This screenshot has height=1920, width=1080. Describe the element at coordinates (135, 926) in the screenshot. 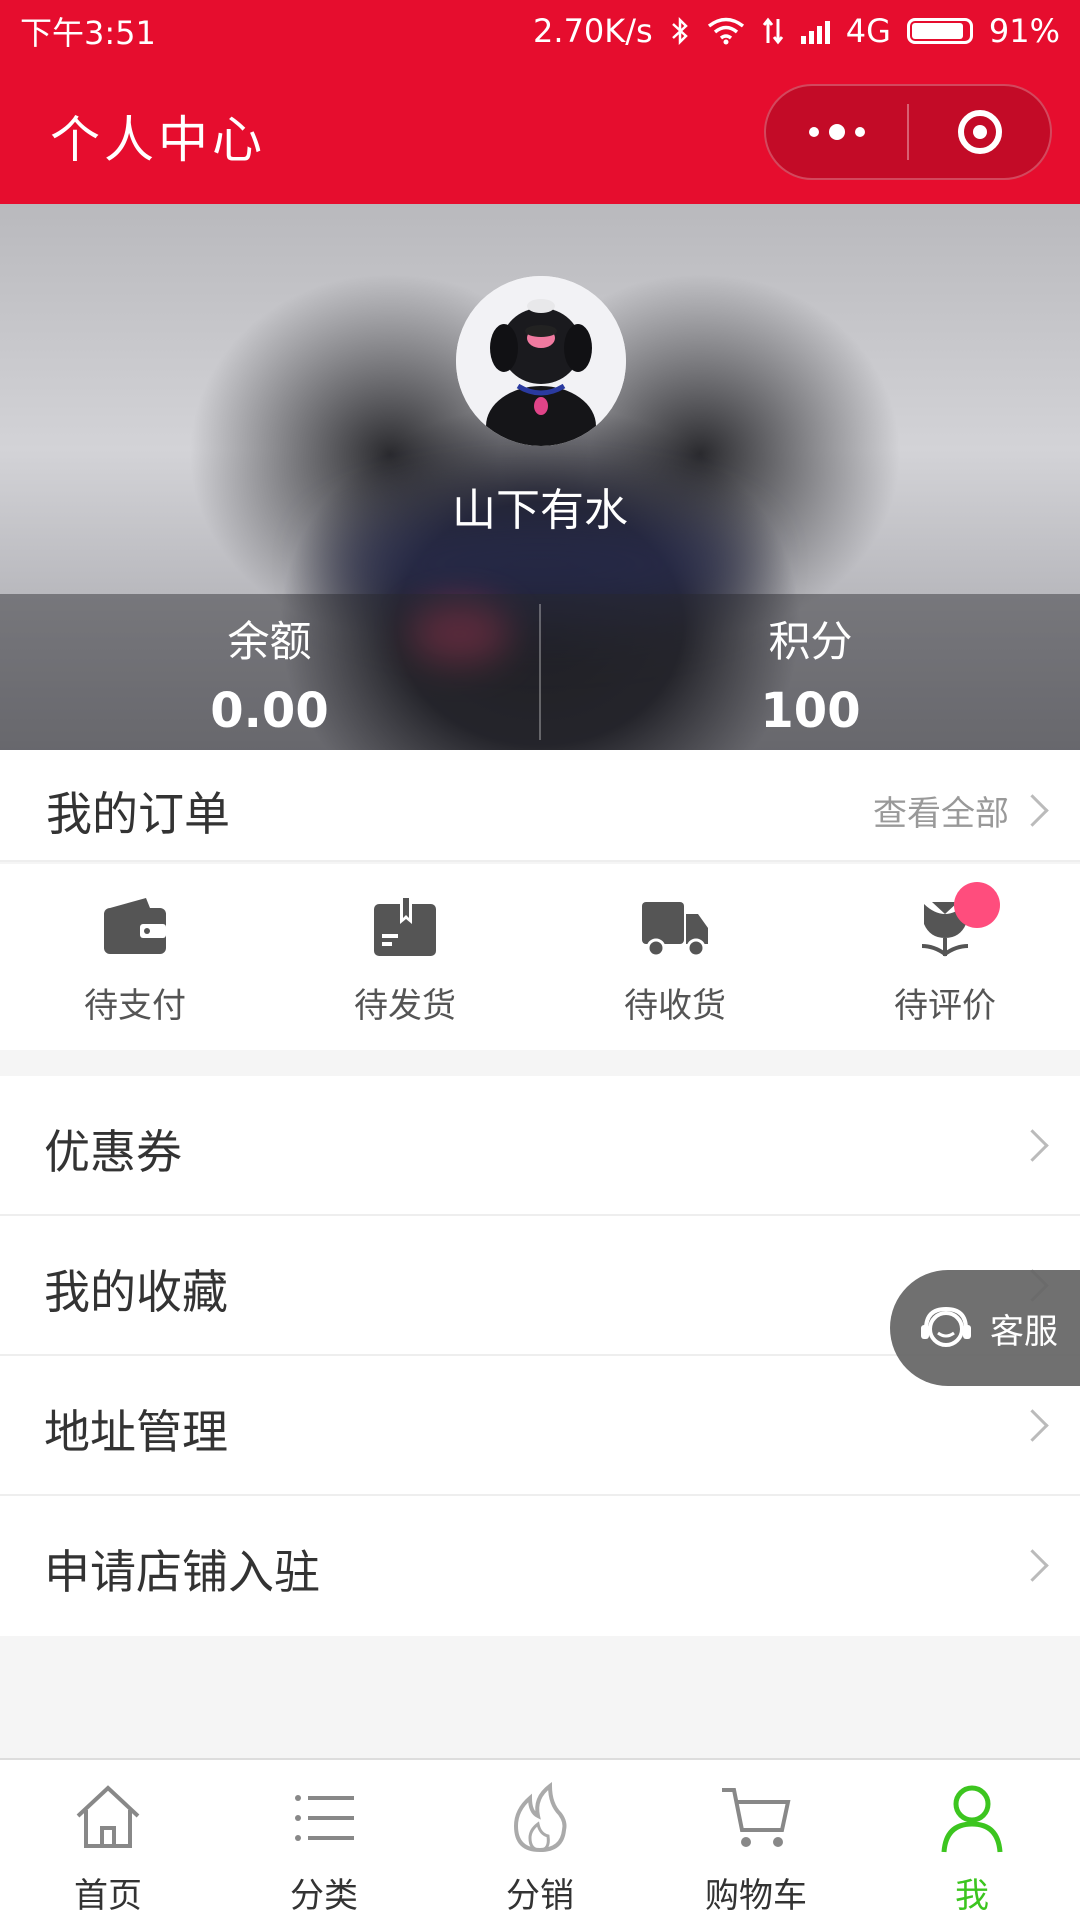

I see `wallet-icon` at that location.